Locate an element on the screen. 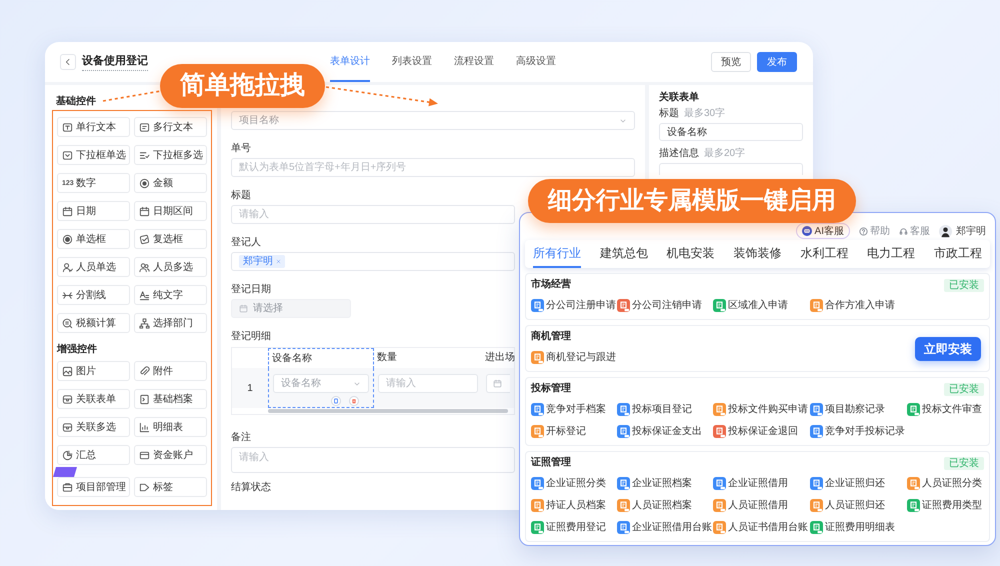 This screenshot has width=1000, height=566. palette-item: 附件 is located at coordinates (170, 371).